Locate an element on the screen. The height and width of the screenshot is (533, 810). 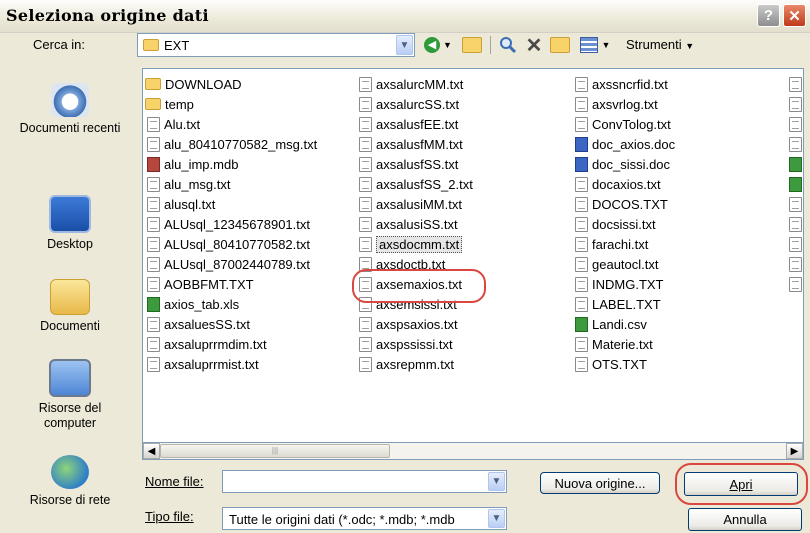
place-recent-documents: Documenti recenti is located at coordinates (70, 109).